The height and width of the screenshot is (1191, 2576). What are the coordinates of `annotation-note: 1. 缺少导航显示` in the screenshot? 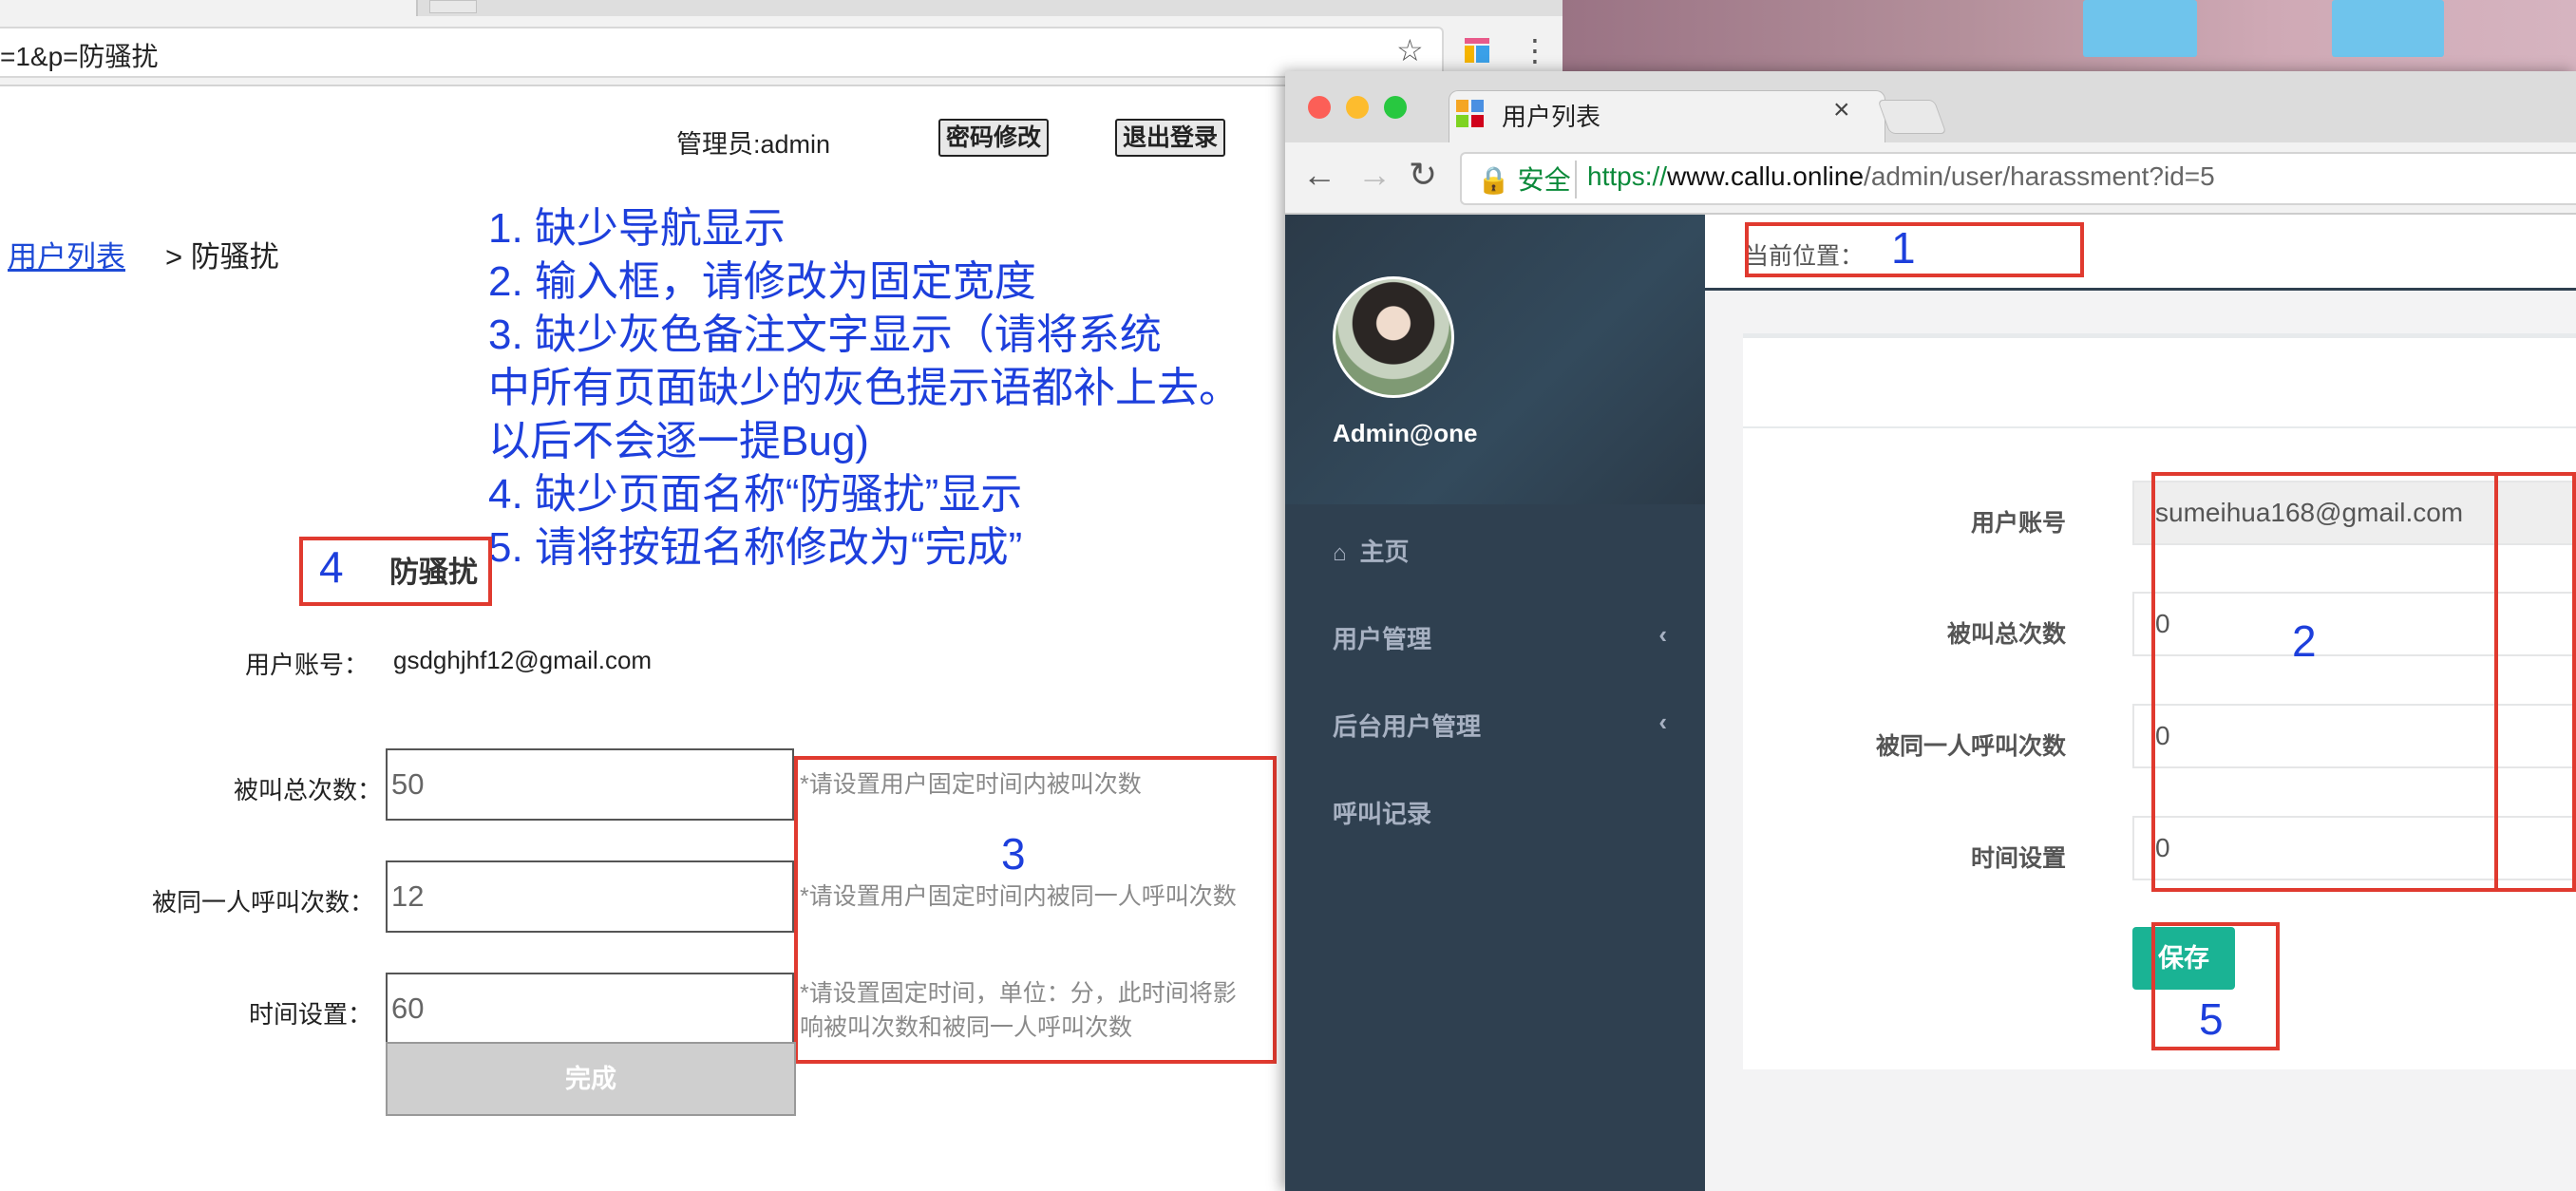 It's located at (637, 229).